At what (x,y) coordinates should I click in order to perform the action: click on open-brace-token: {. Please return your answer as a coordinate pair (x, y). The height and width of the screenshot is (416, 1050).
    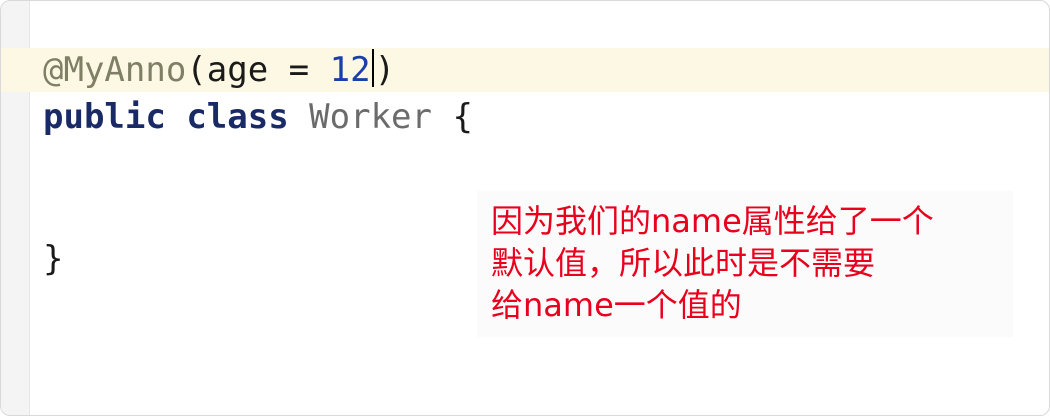
    Looking at the image, I should click on (462, 117).